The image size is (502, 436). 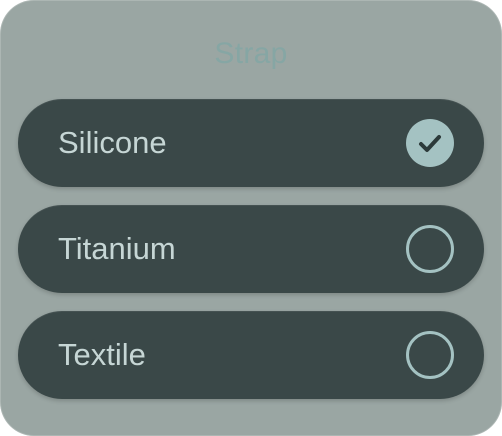 I want to click on checkmark-circle-icon, so click(x=430, y=143).